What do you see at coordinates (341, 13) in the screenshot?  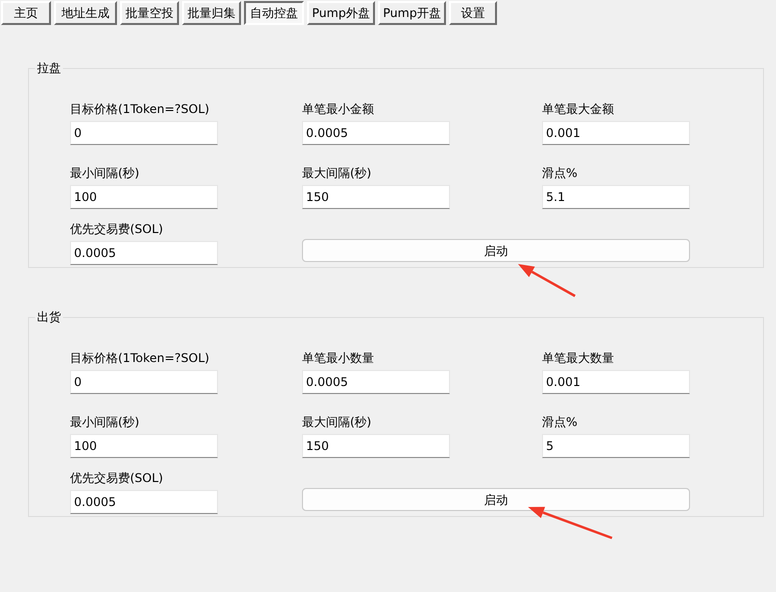 I see `tab: Pump外盘` at bounding box center [341, 13].